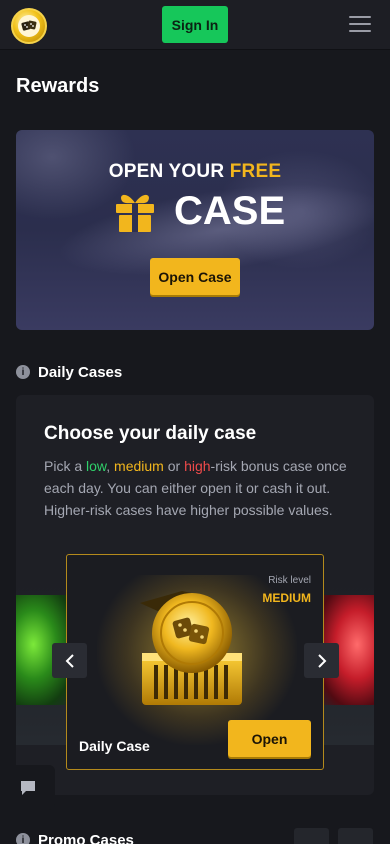 The height and width of the screenshot is (844, 390). What do you see at coordinates (269, 738) in the screenshot?
I see `open-daily-case-button: Open` at bounding box center [269, 738].